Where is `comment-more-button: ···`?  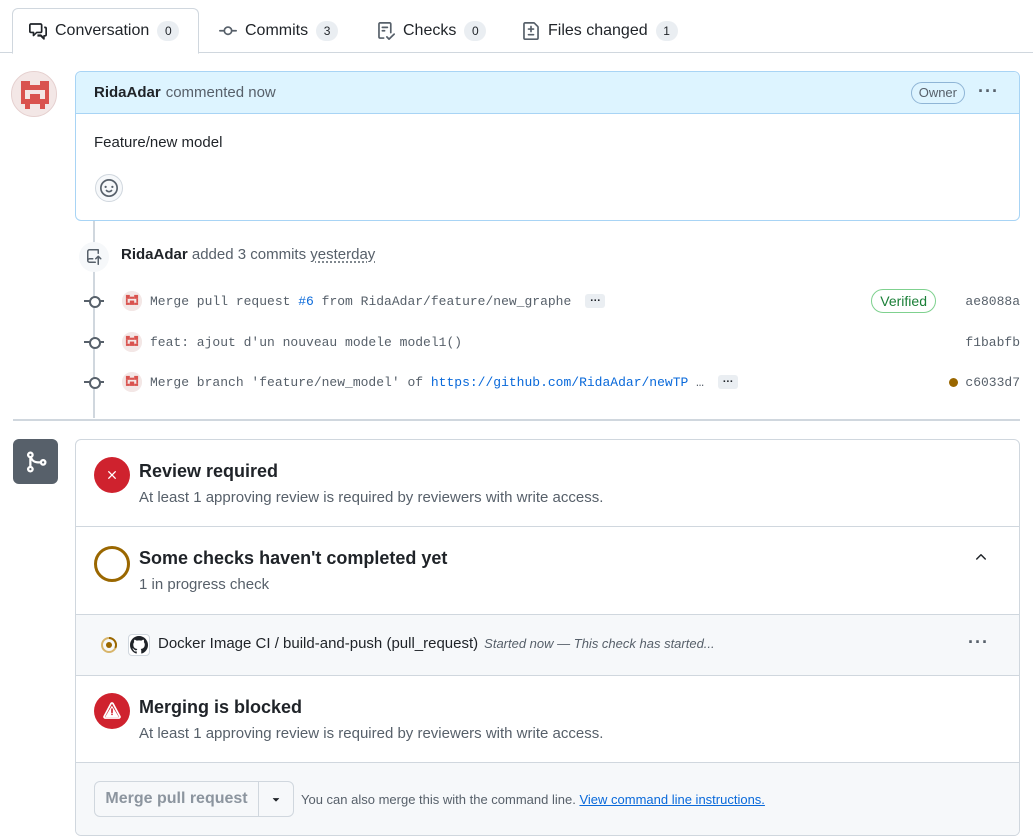
comment-more-button: ··· is located at coordinates (988, 91).